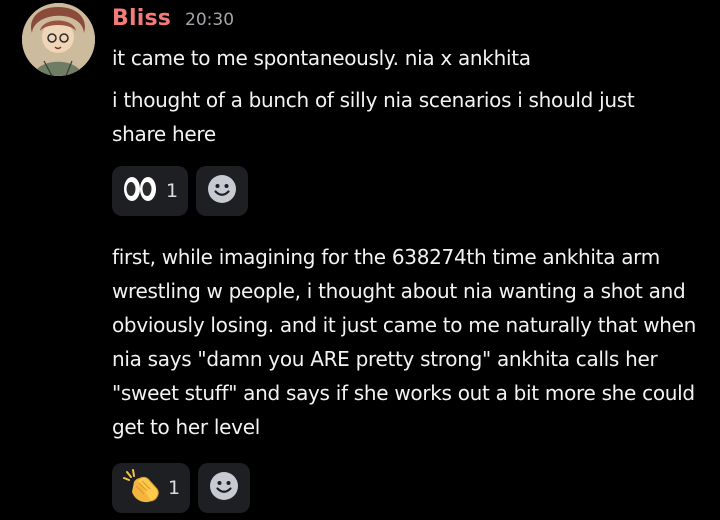  What do you see at coordinates (140, 191) in the screenshot?
I see `eyes-icon` at bounding box center [140, 191].